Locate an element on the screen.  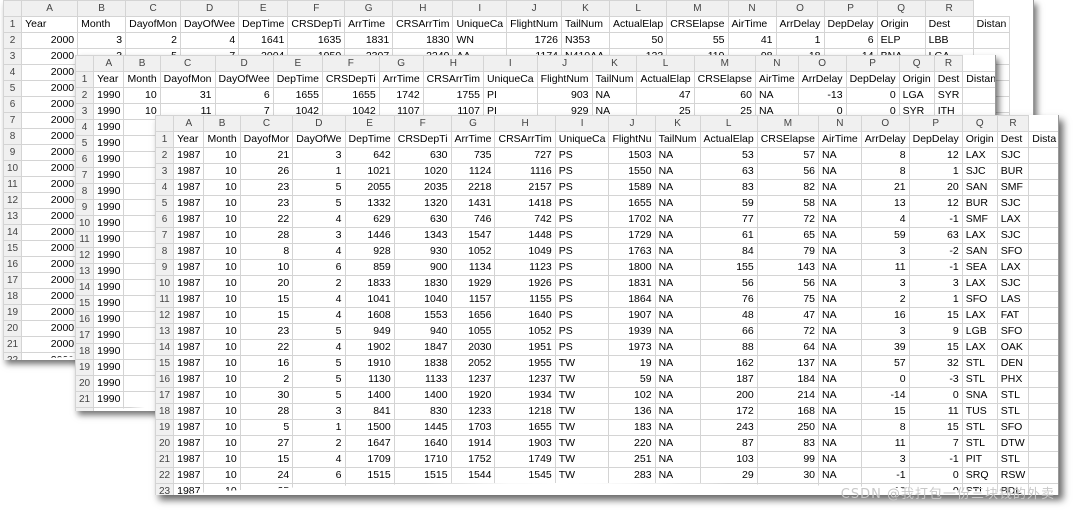
data-cell: 57 is located at coordinates (885, 363).